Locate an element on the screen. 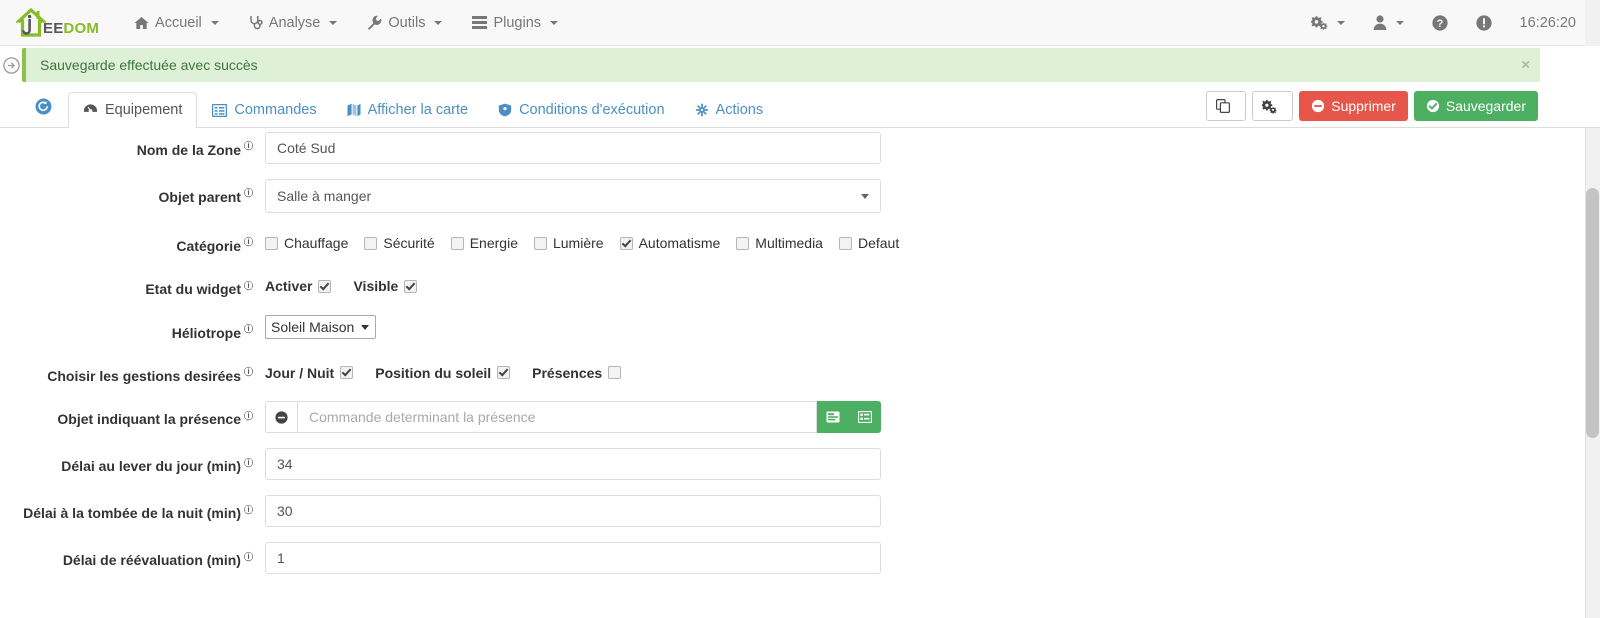 This screenshot has width=1600, height=618. nav-user-menu is located at coordinates (1388, 23).